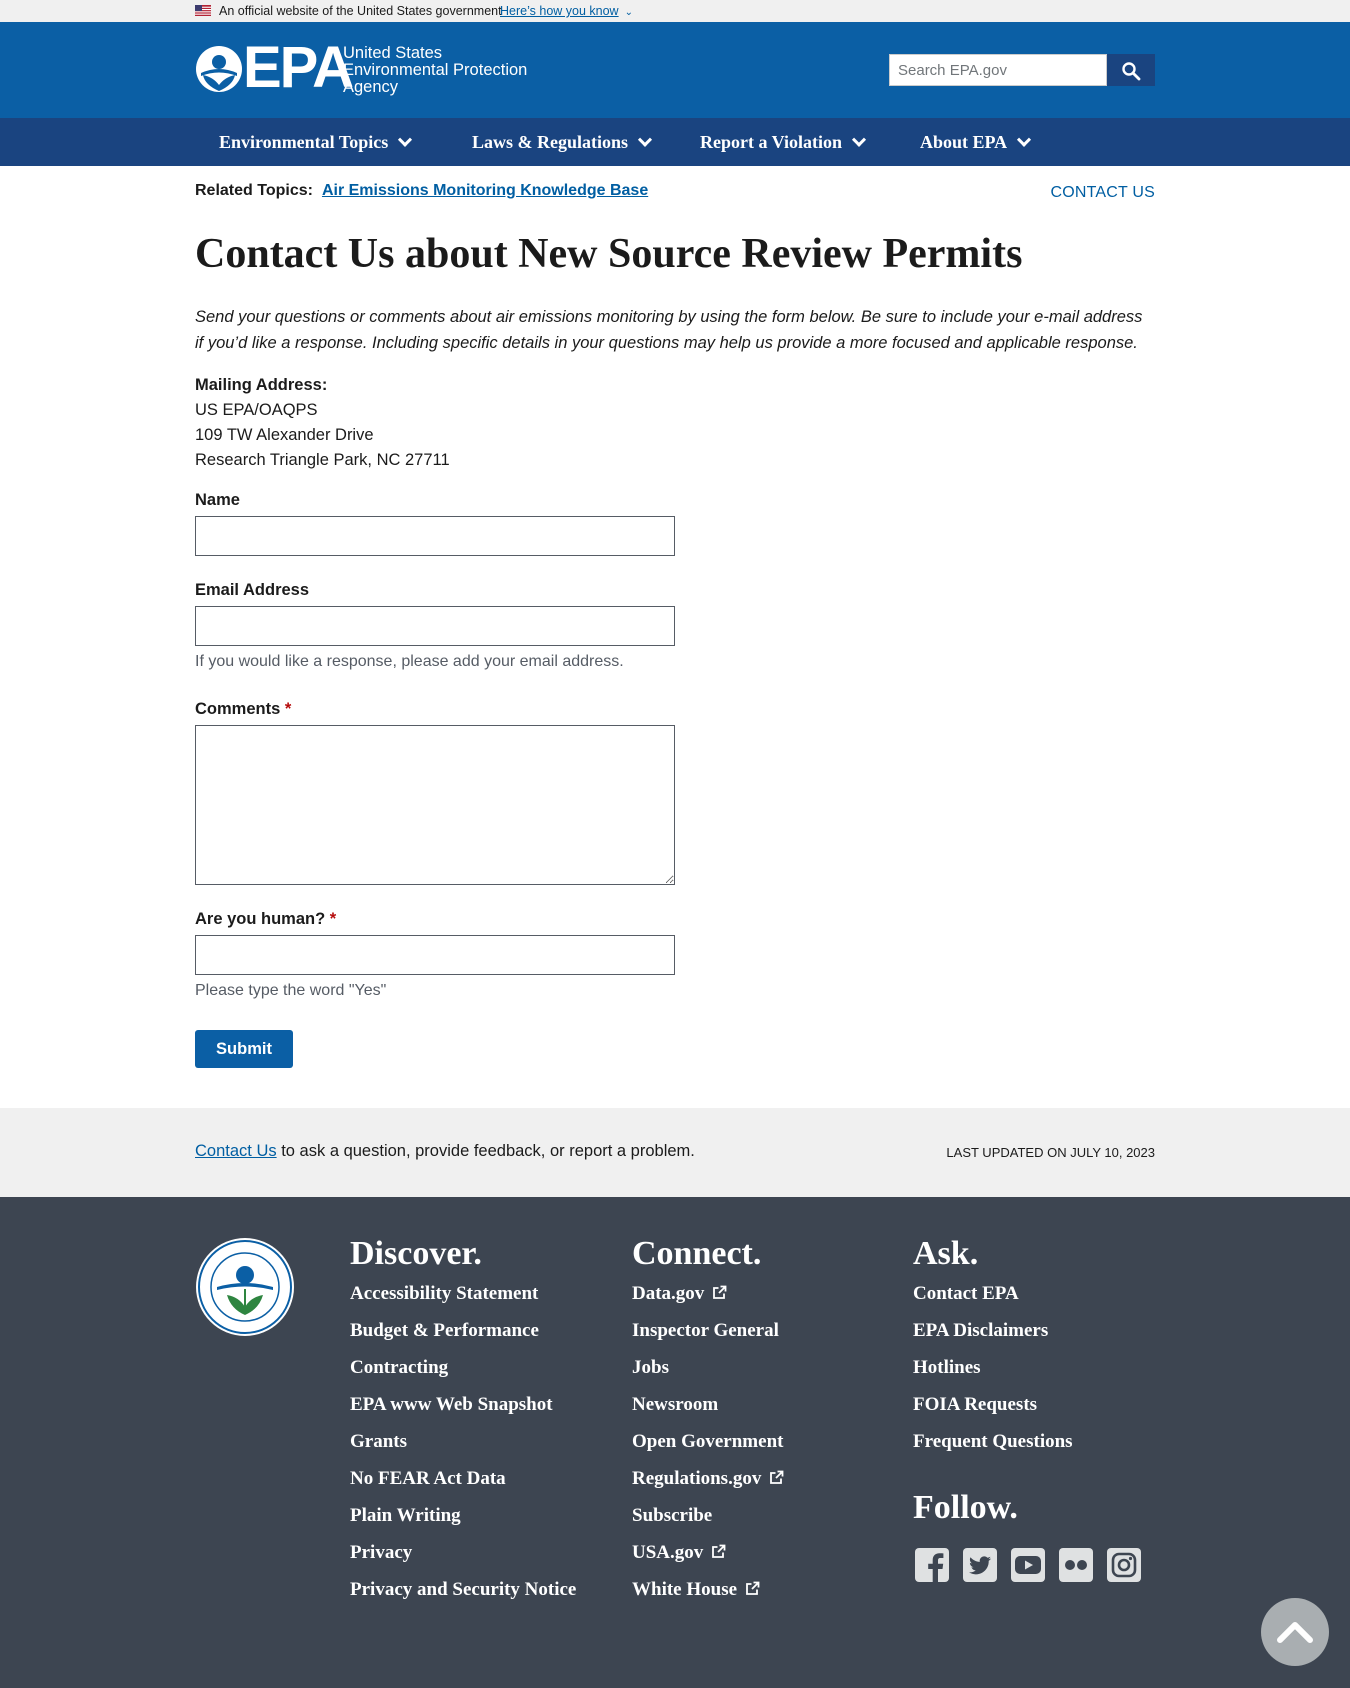 The image size is (1350, 1688). I want to click on mailing-address-heading: Mailing Address:, so click(261, 385).